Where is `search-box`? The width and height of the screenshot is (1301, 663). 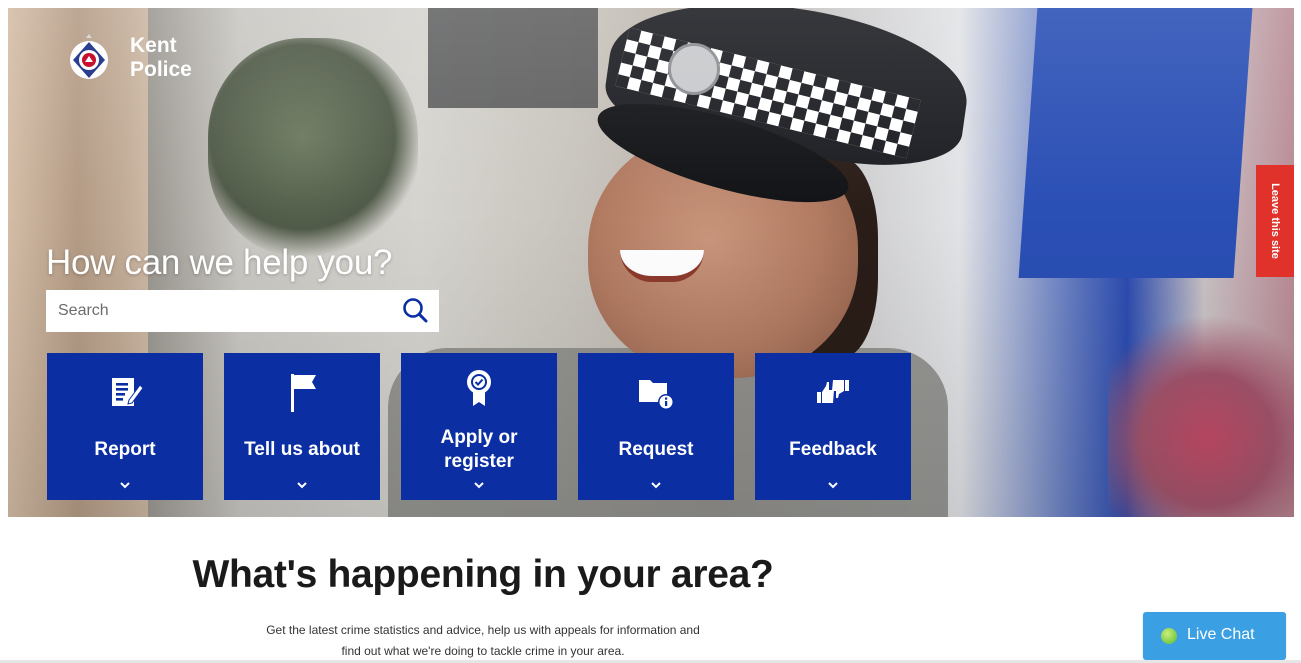
search-box is located at coordinates (242, 311).